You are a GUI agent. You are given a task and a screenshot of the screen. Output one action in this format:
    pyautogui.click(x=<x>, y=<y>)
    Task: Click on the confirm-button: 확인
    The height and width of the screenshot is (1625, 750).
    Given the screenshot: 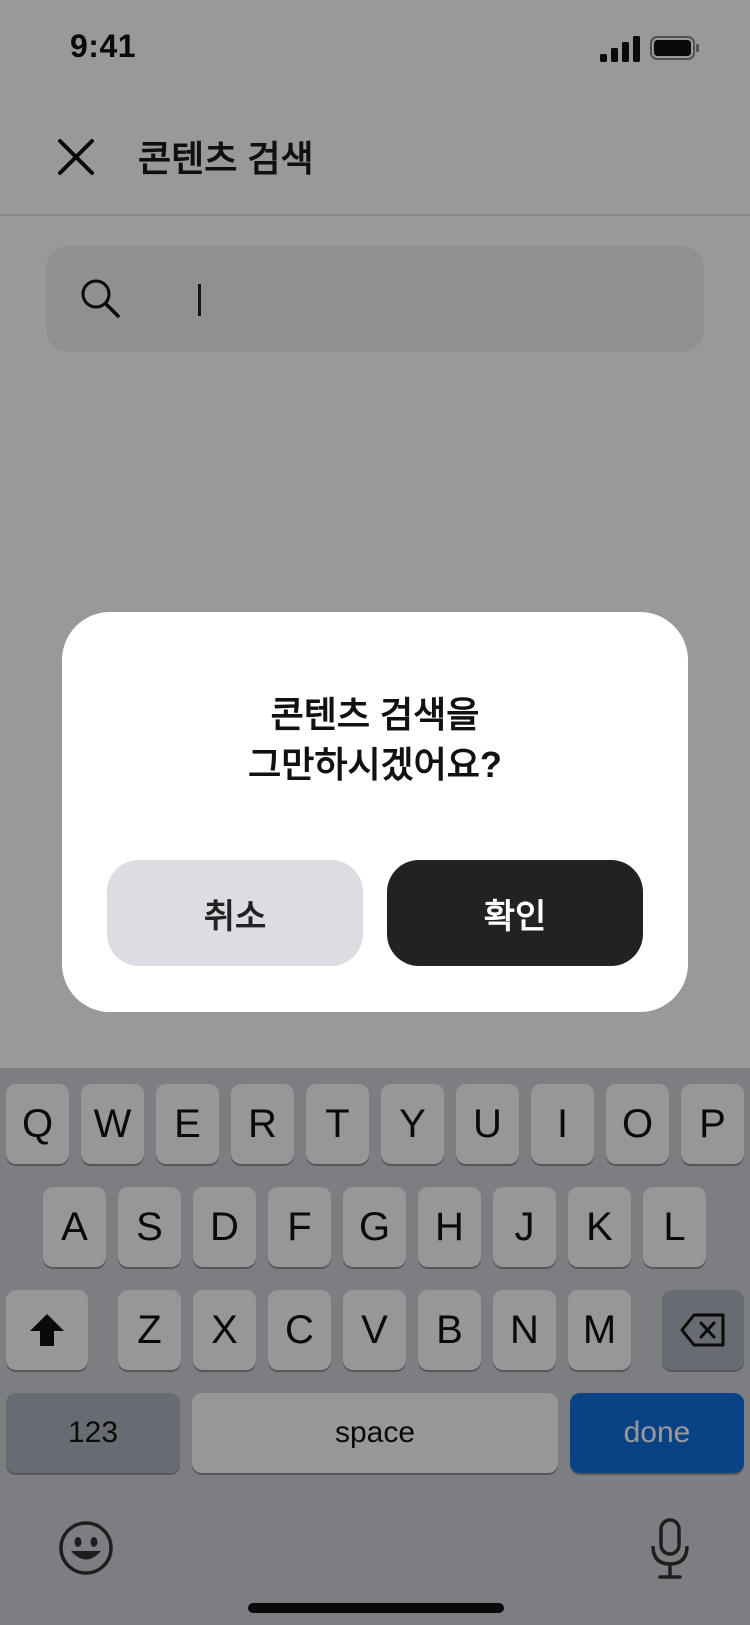 What is the action you would take?
    pyautogui.click(x=515, y=913)
    